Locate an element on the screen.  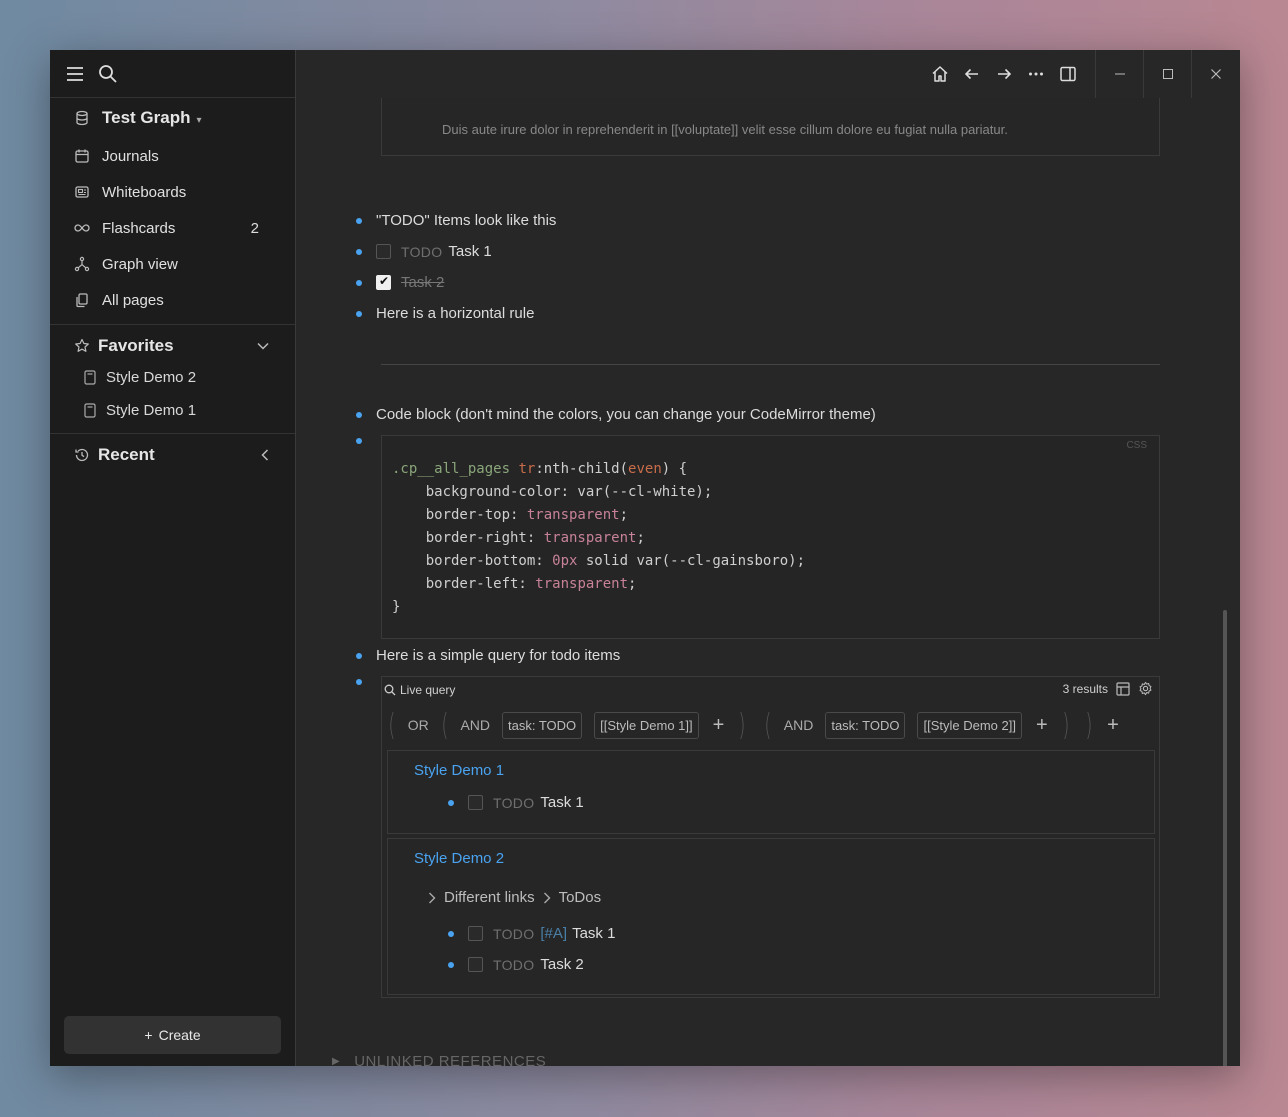
search-icon is located at coordinates (108, 74).